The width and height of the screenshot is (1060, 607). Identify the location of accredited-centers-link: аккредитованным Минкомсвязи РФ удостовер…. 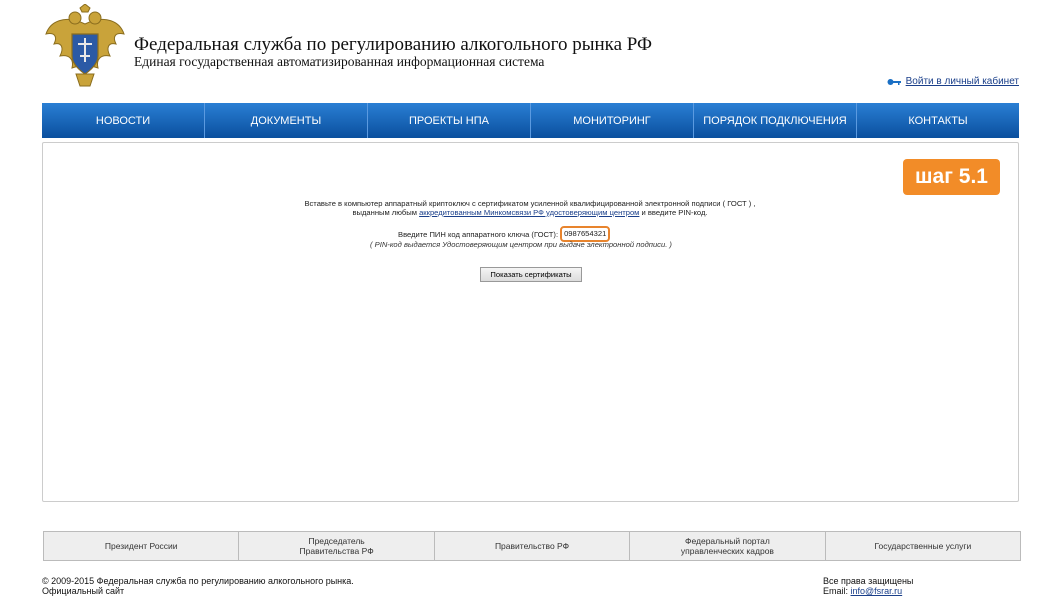
(529, 212).